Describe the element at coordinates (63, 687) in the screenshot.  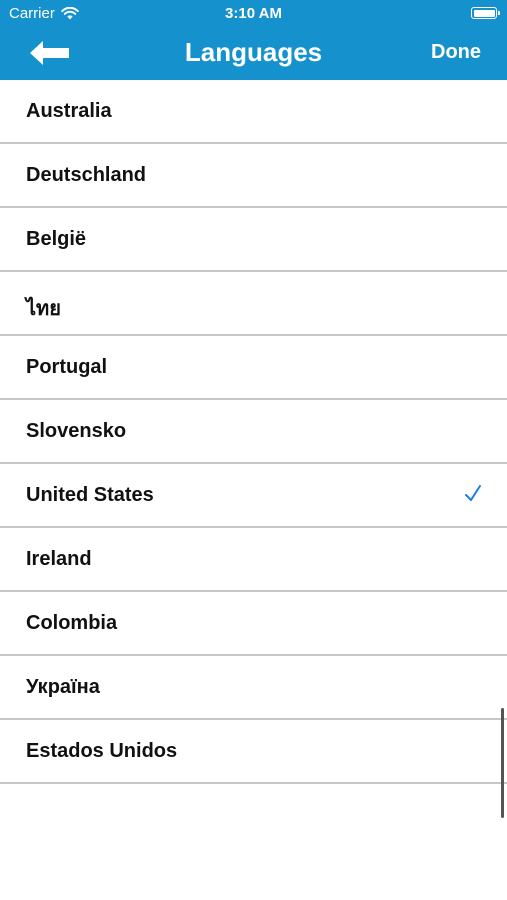
I see `language-label: Україна` at that location.